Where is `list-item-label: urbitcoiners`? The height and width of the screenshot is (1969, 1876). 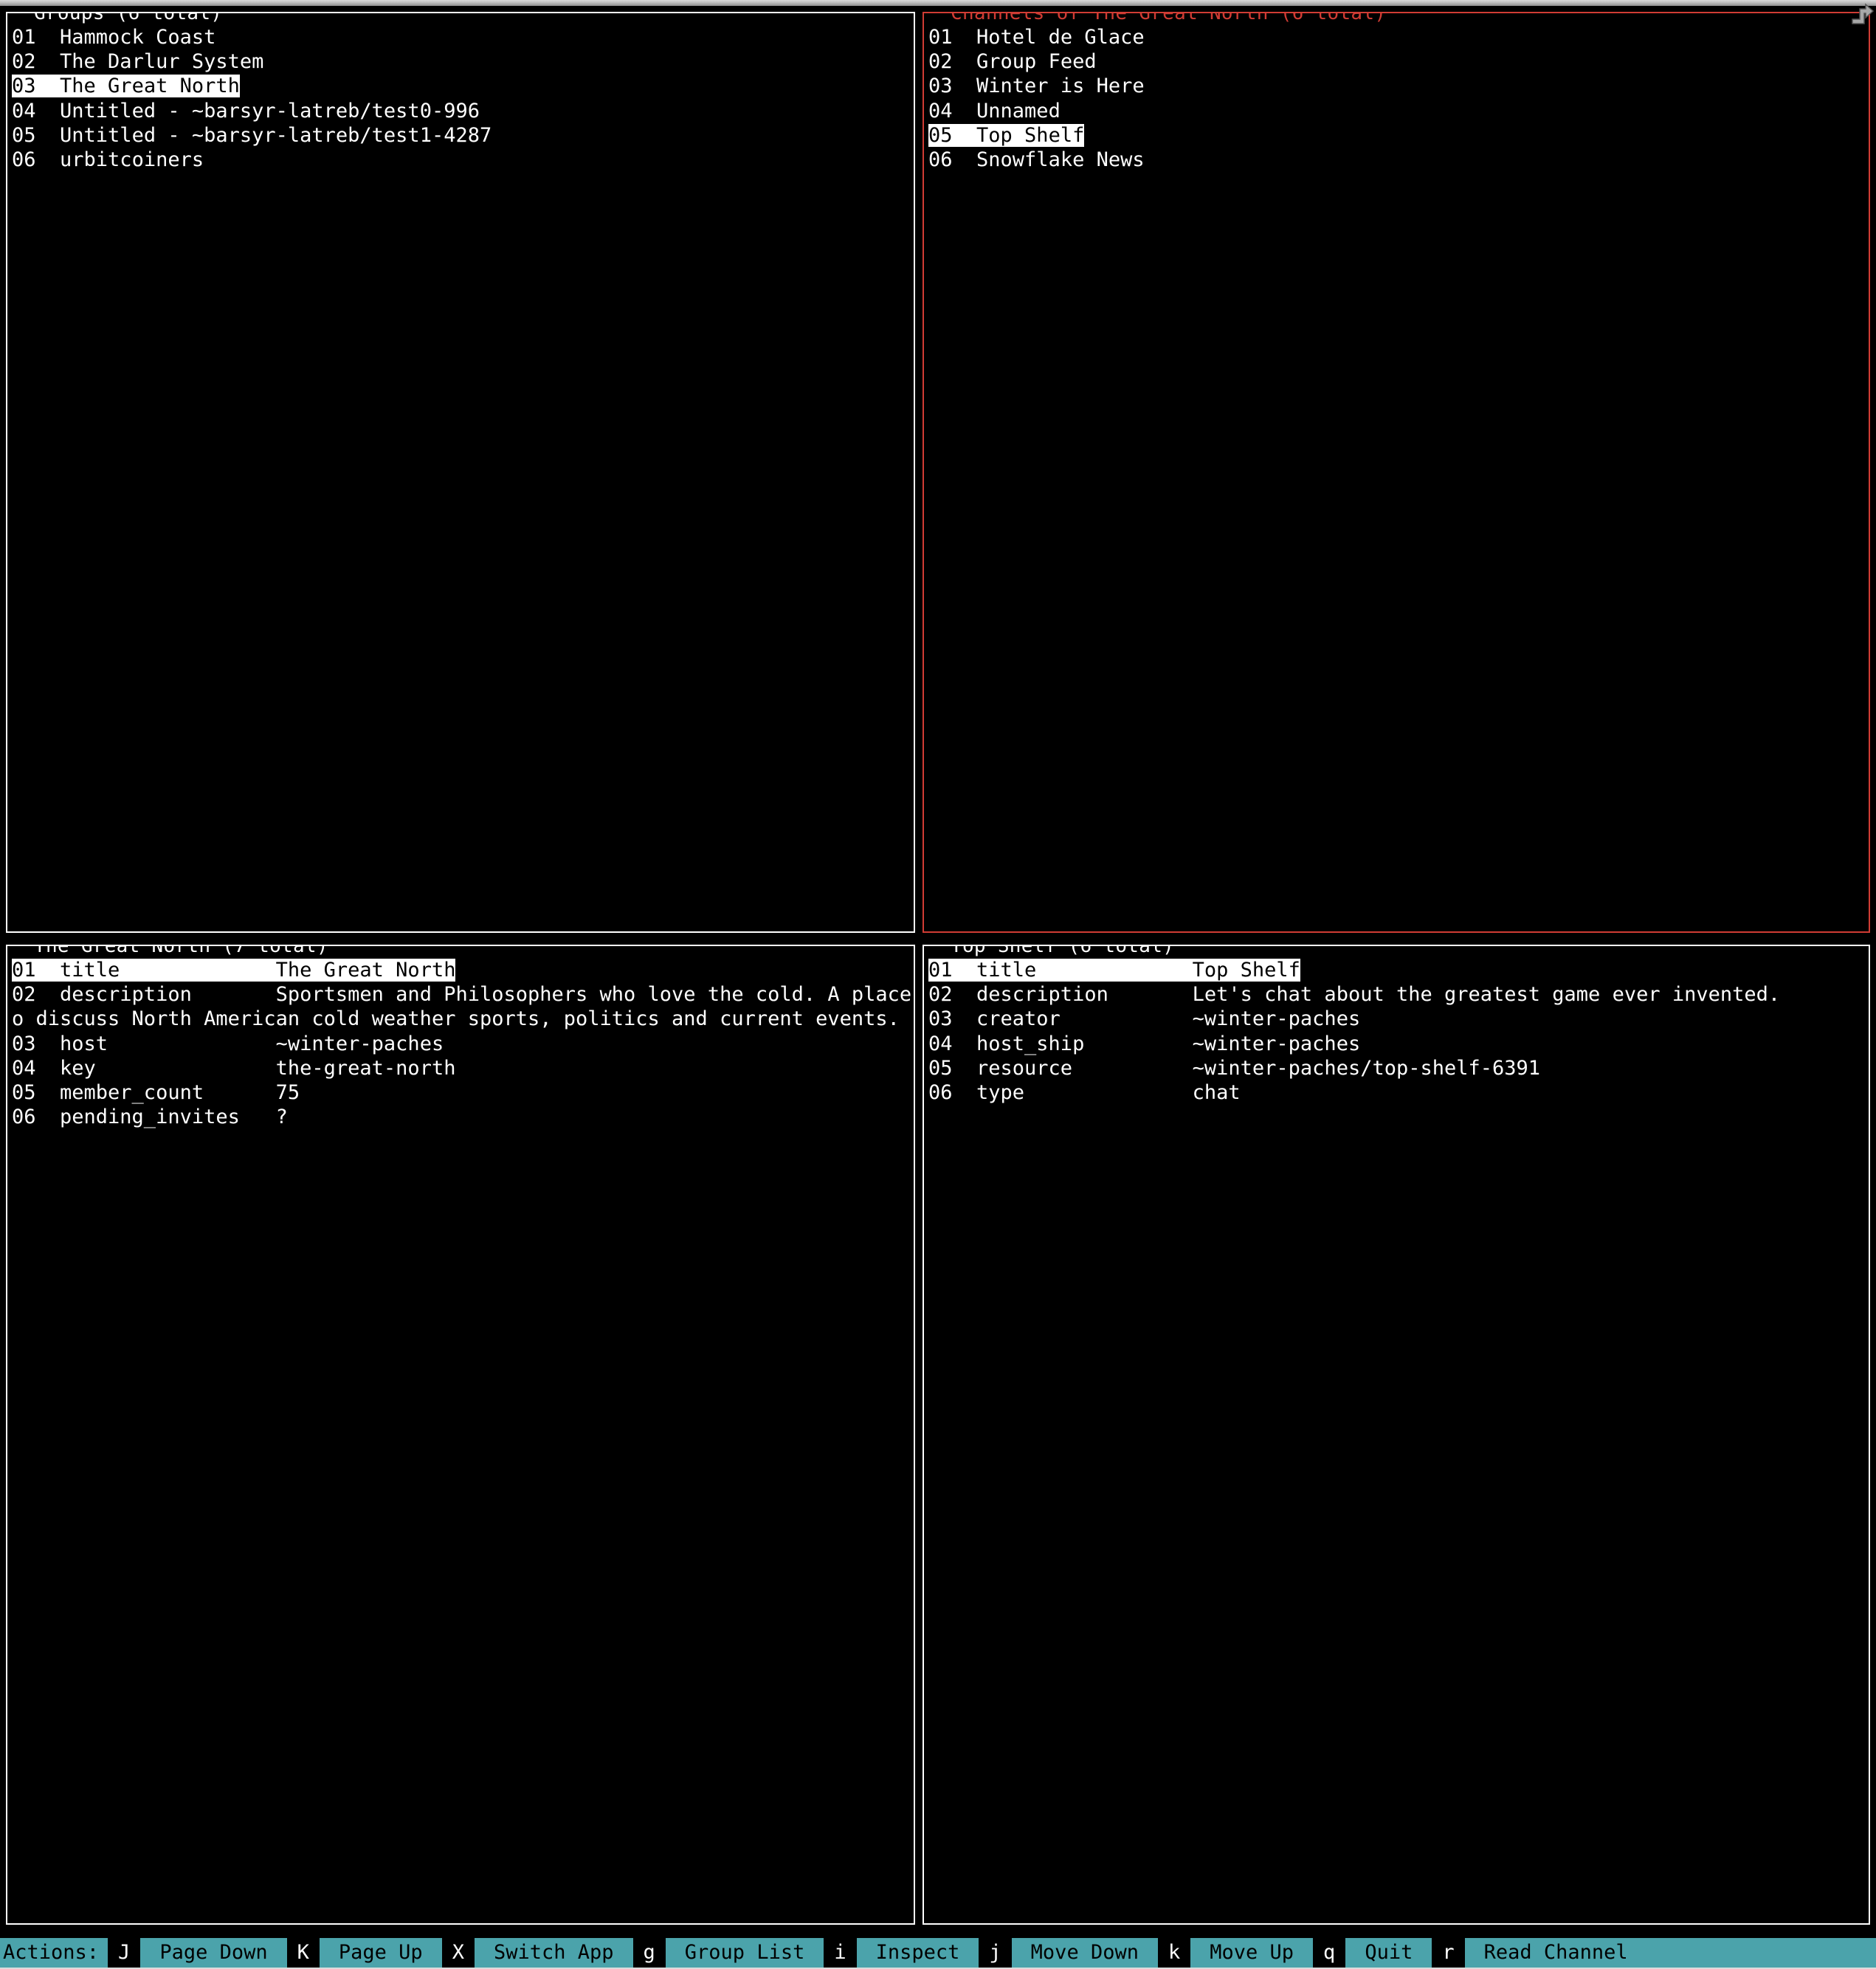 list-item-label: urbitcoiners is located at coordinates (132, 159).